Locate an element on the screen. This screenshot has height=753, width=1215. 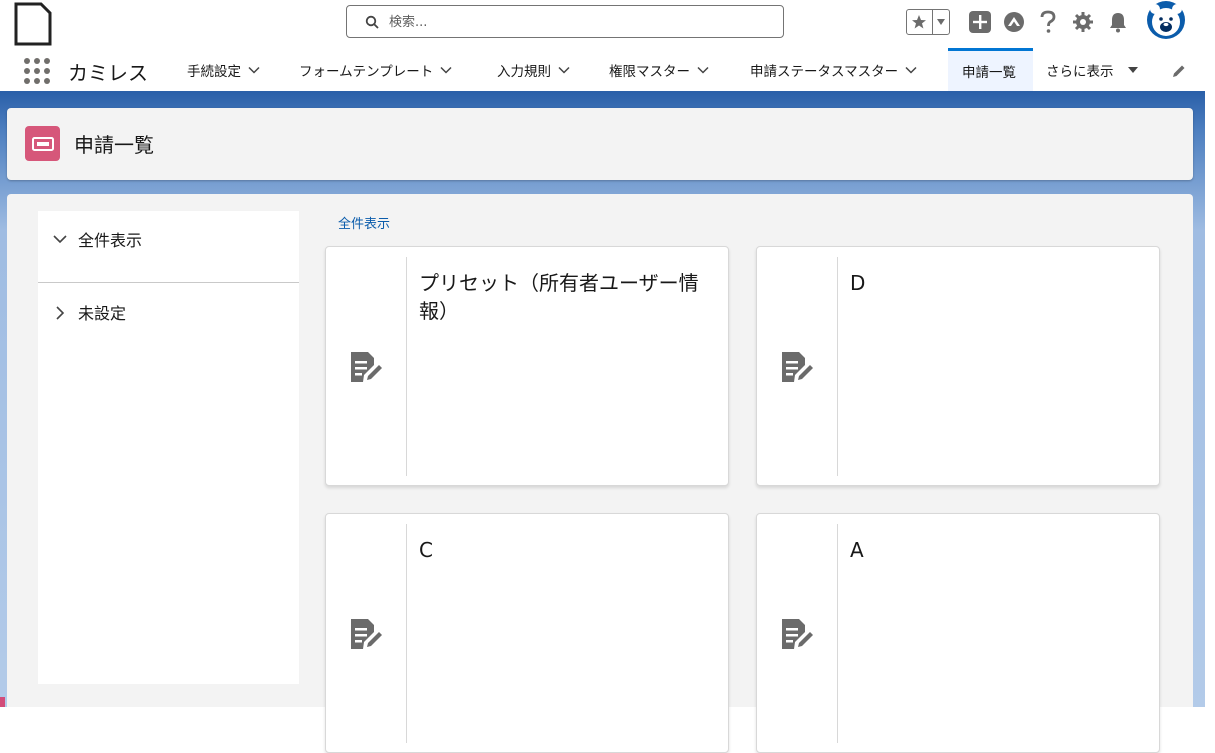
notifications-bell-icon is located at coordinates (1118, 22).